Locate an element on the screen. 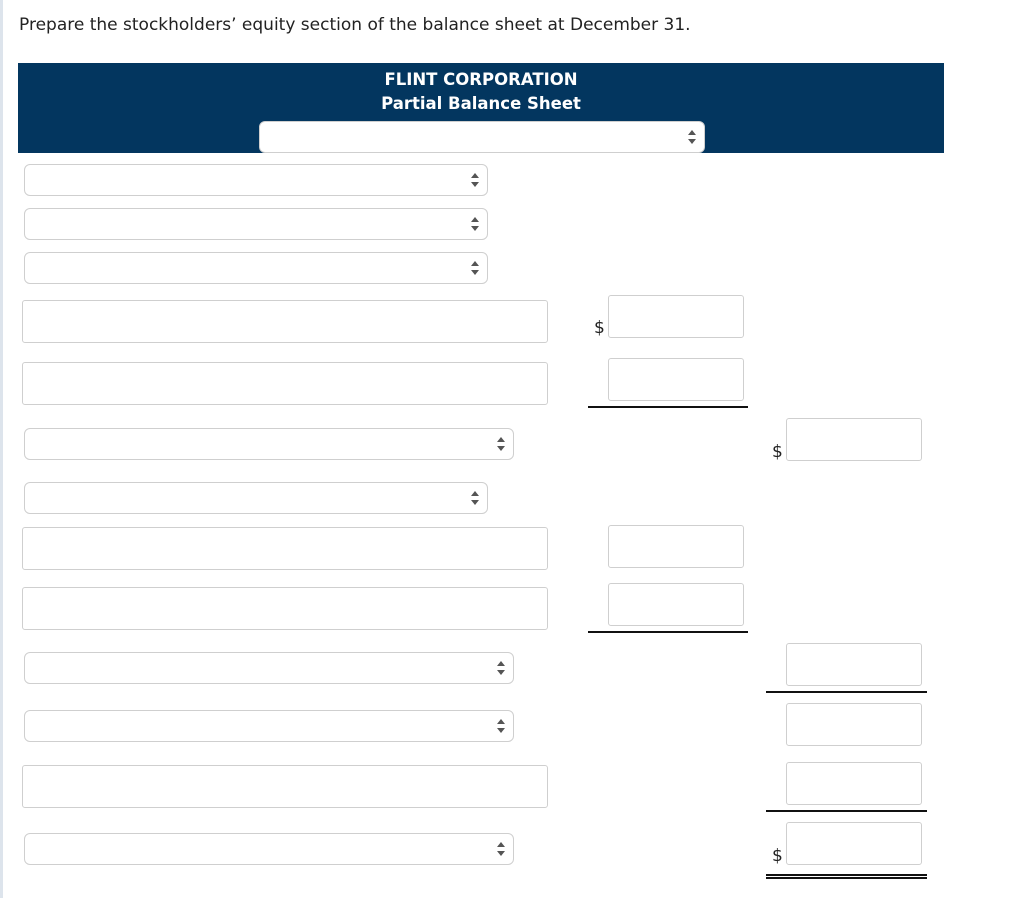  row-13-dollar-sign: $ is located at coordinates (777, 856).